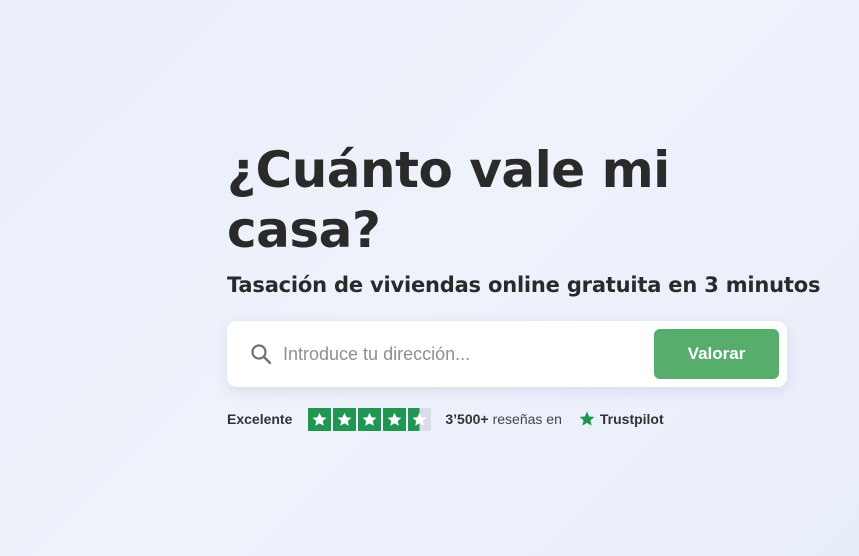  I want to click on rating-stars, so click(370, 419).